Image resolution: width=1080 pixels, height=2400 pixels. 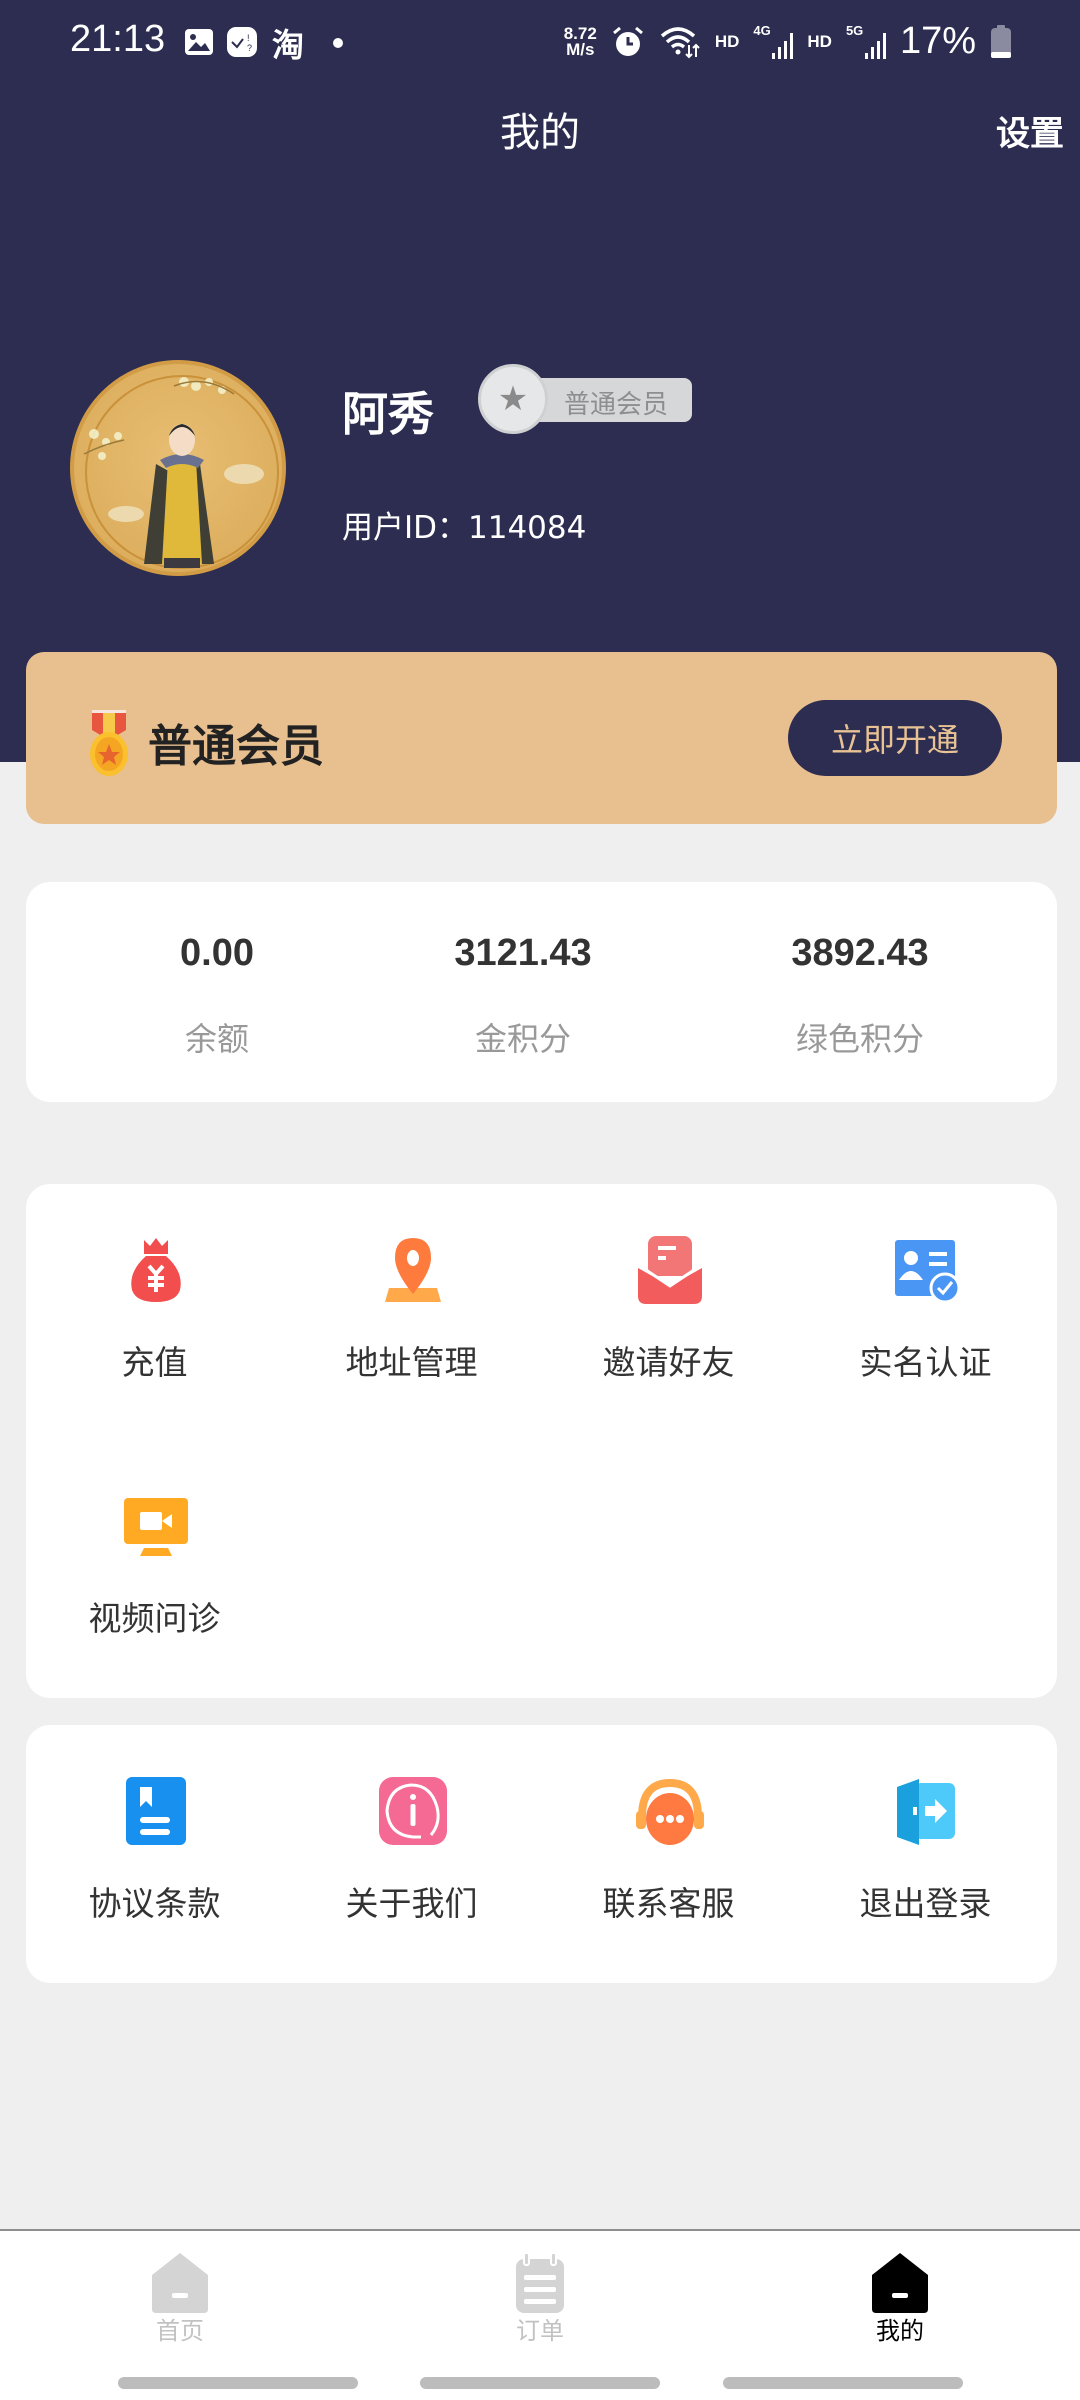 I want to click on menu-item-label: 退出登录, so click(x=925, y=1903).